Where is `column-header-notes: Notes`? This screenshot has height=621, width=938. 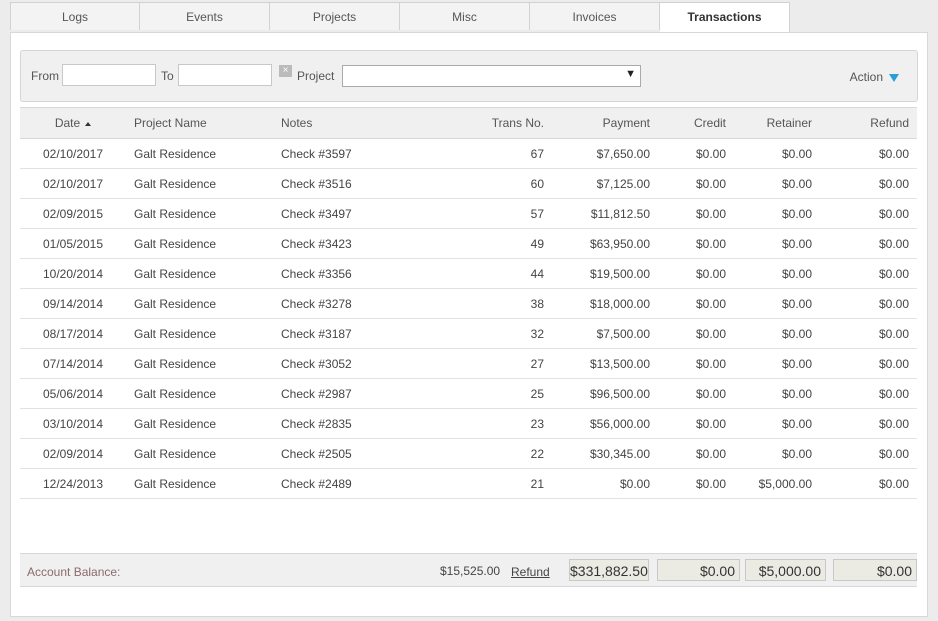
column-header-notes: Notes is located at coordinates (355, 123).